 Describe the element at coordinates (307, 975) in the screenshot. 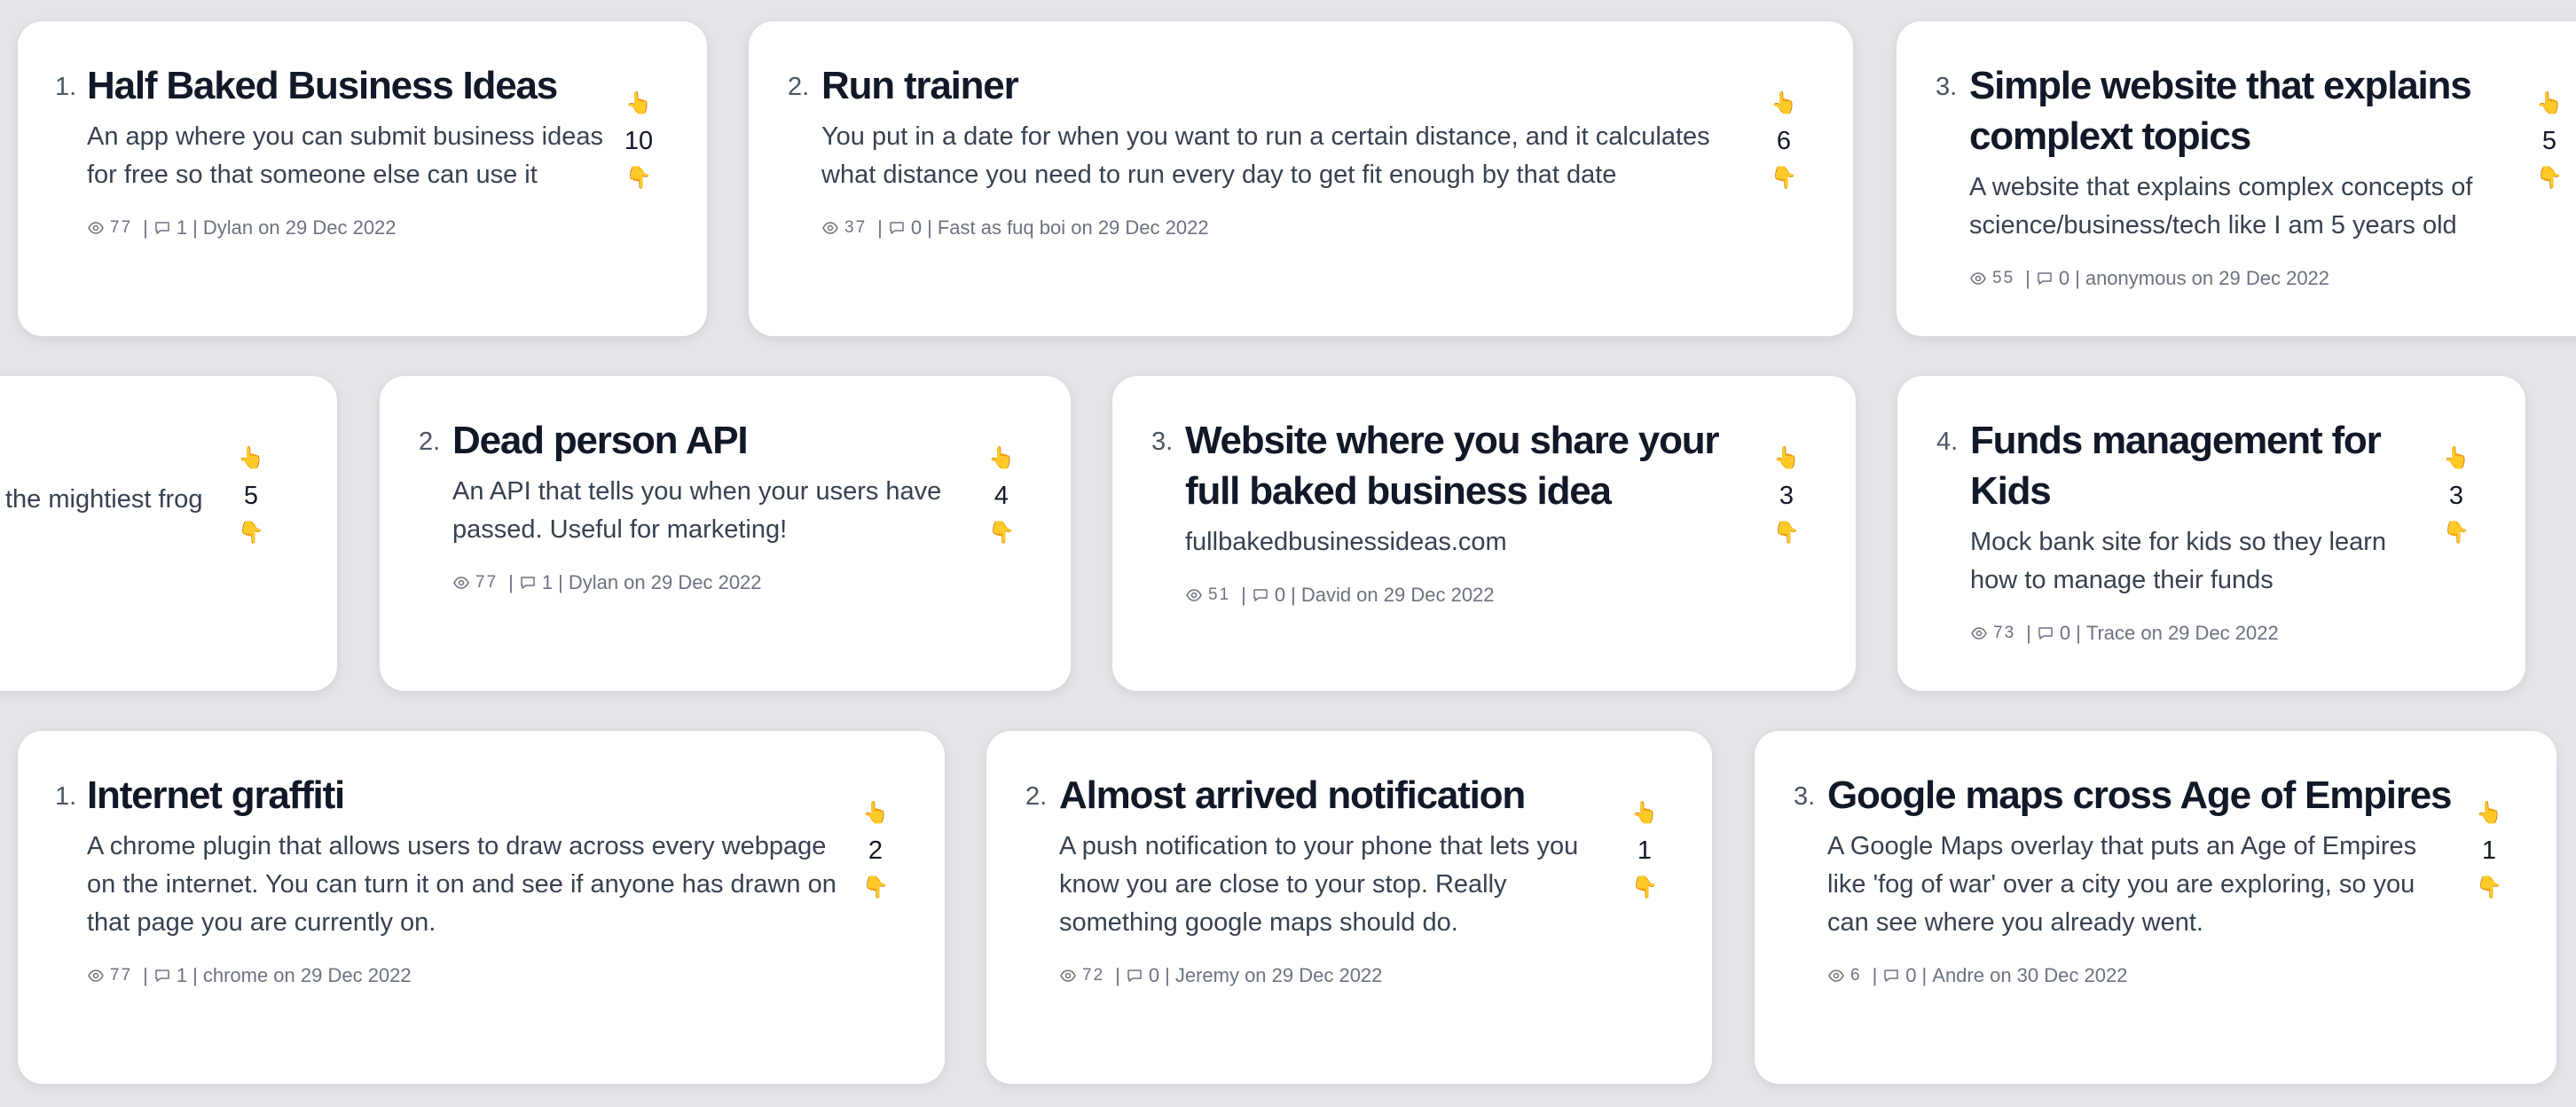

I see `idea-byline: chrome on 29 Dec 2022` at that location.